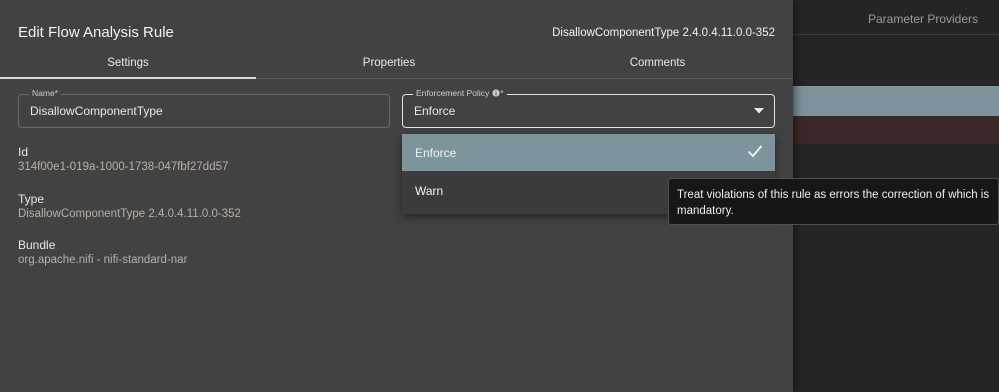 The height and width of the screenshot is (392, 999). Describe the element at coordinates (663, 33) in the screenshot. I see `component-version: DisallowComponentType 2.4.0.4.11.0.0-352` at that location.